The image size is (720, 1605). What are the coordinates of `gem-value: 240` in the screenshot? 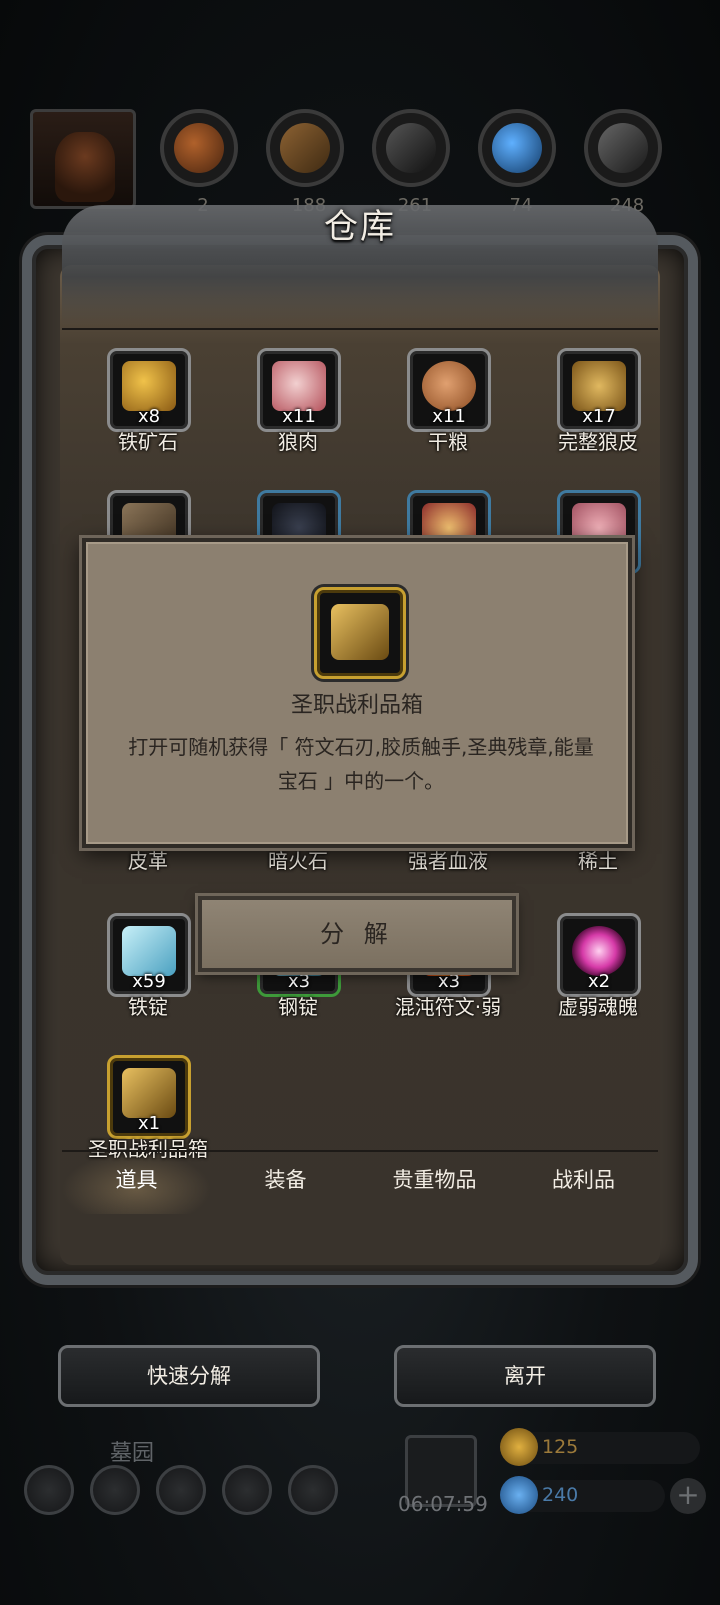 It's located at (560, 1495).